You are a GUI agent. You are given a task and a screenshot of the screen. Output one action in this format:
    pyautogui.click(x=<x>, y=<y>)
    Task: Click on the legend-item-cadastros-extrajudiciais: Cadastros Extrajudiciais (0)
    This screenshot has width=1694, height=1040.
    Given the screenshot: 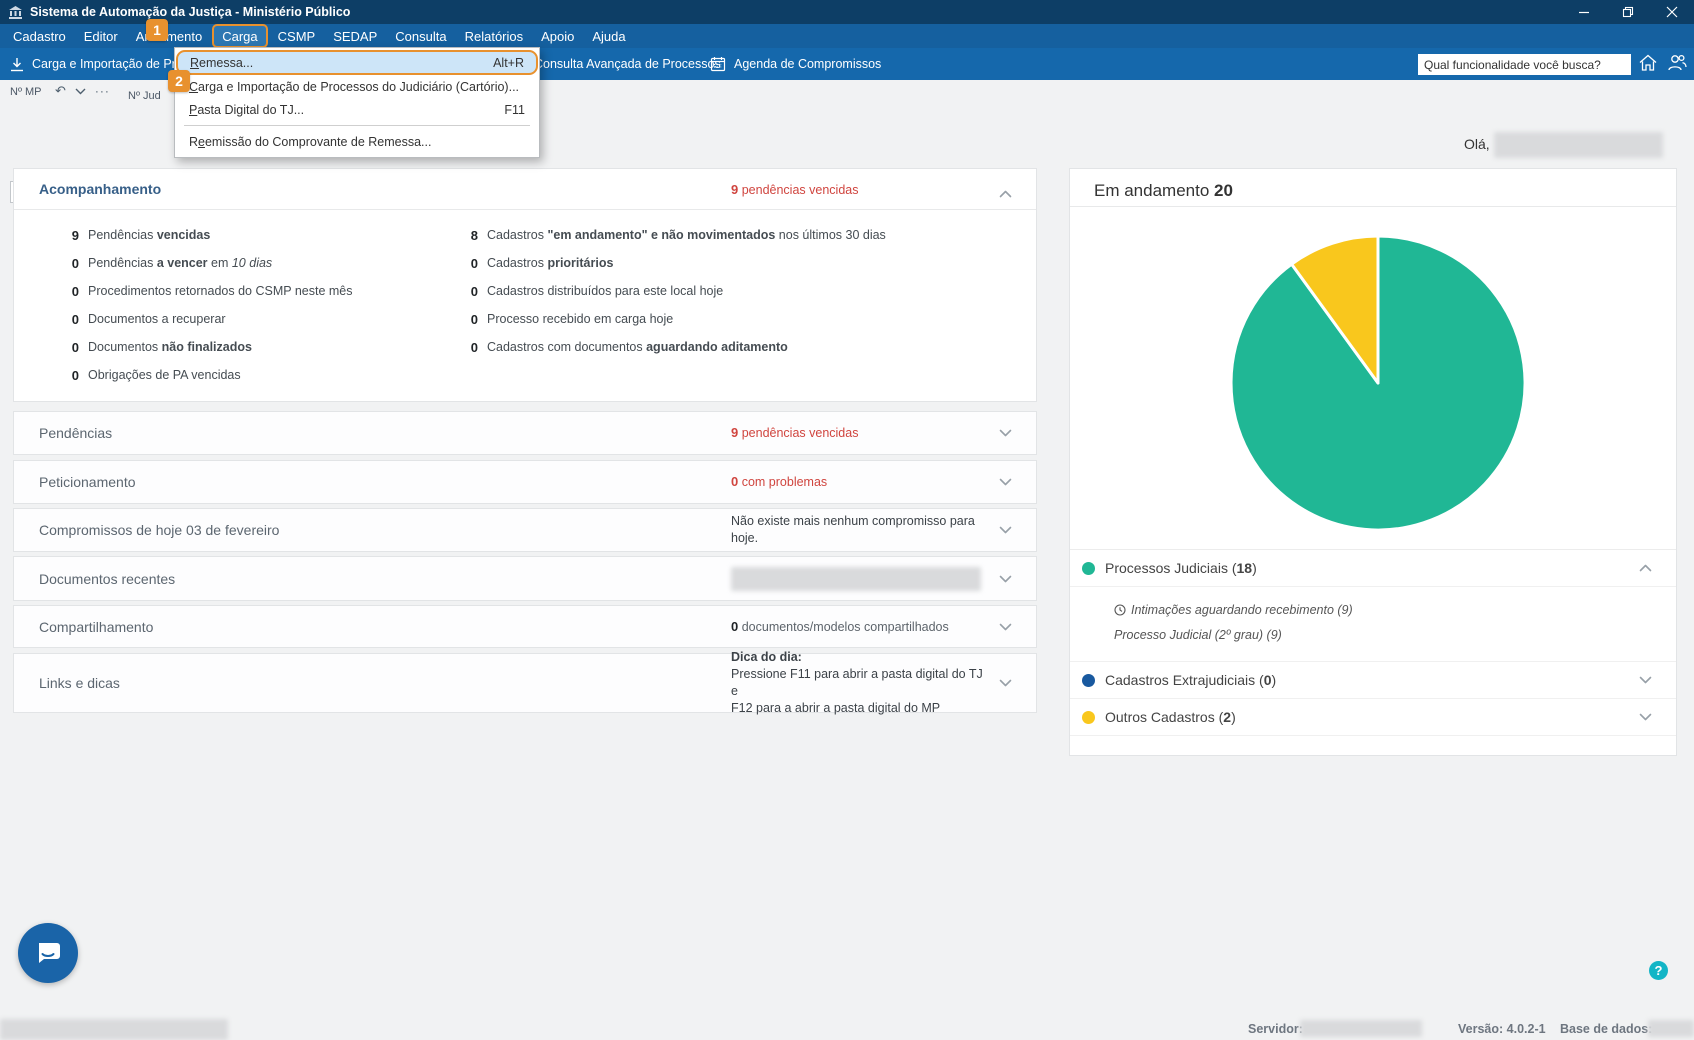 What is the action you would take?
    pyautogui.click(x=1373, y=680)
    